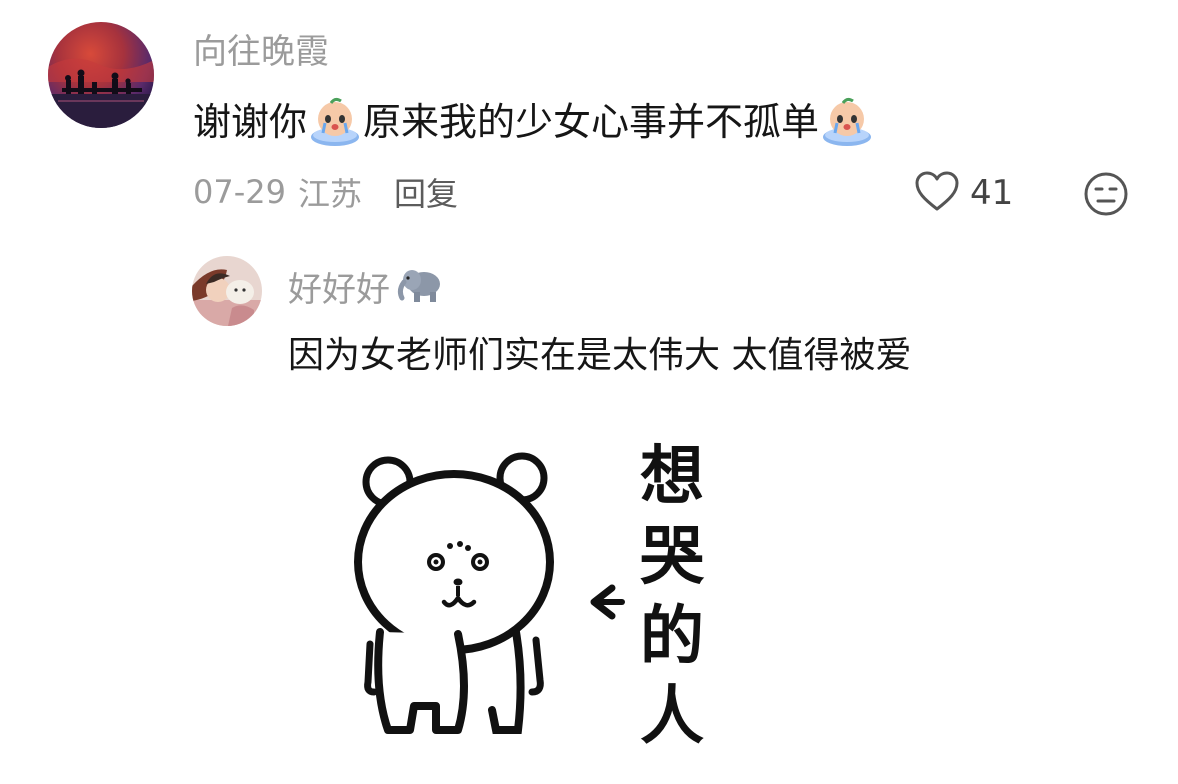  I want to click on comment-username: 向往晚霞, so click(261, 52).